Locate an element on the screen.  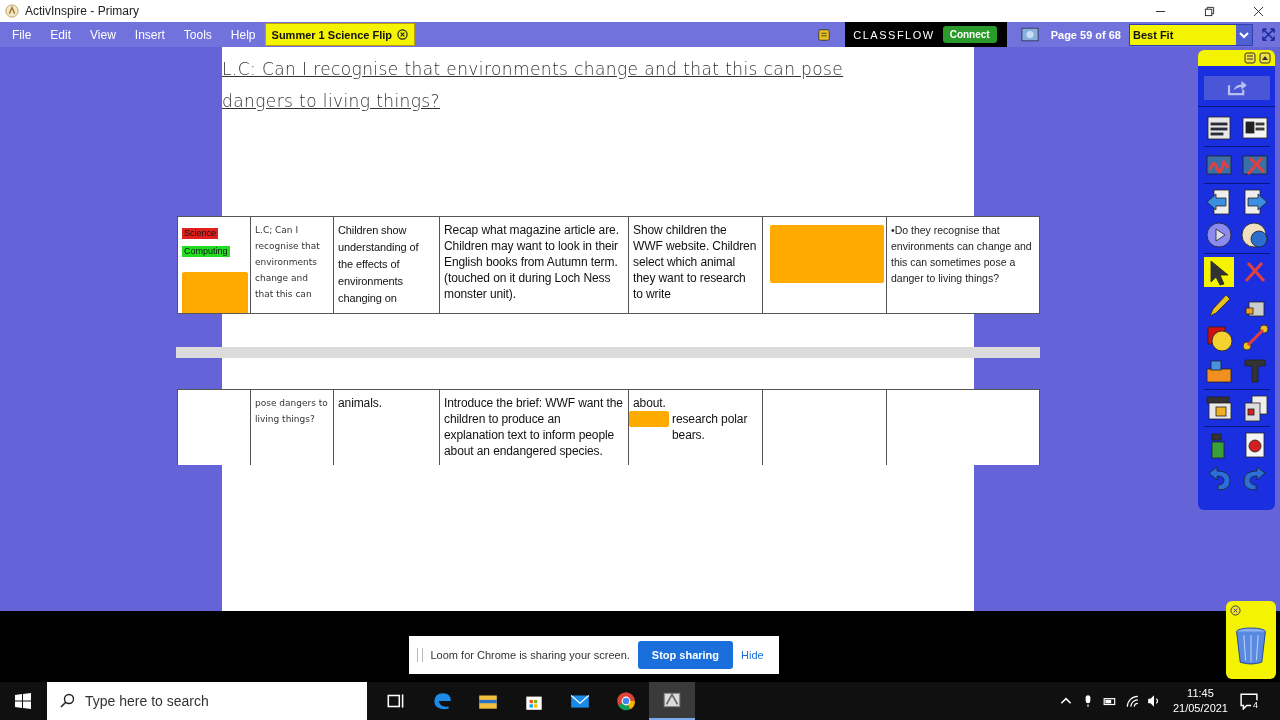
window-title: ActivInspire - Primary is located at coordinates (82, 11).